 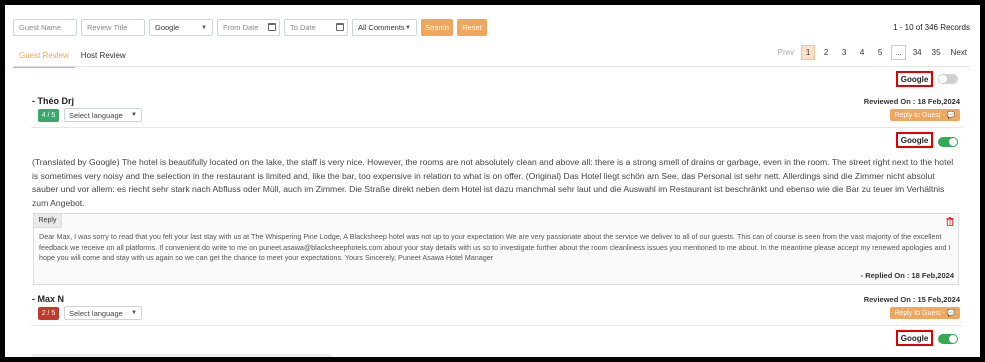 What do you see at coordinates (786, 52) in the screenshot?
I see `pagination-prev: Prev` at bounding box center [786, 52].